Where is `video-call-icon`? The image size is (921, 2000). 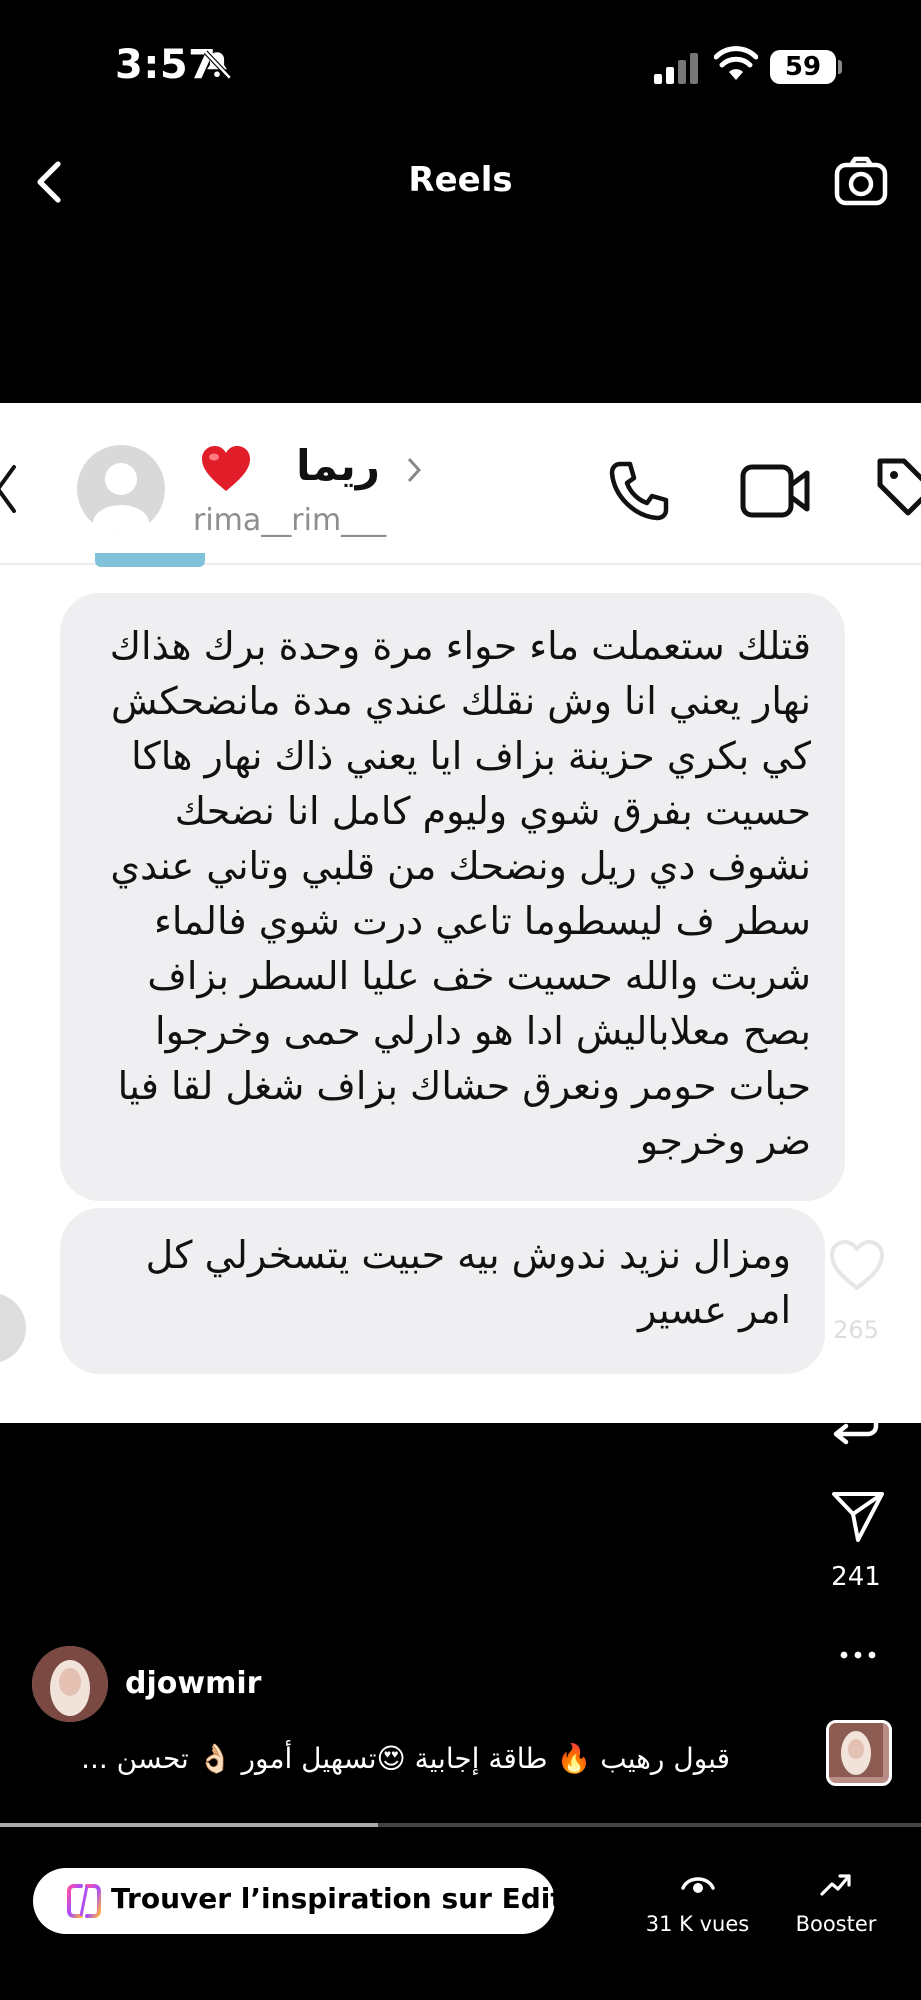
video-call-icon is located at coordinates (775, 491).